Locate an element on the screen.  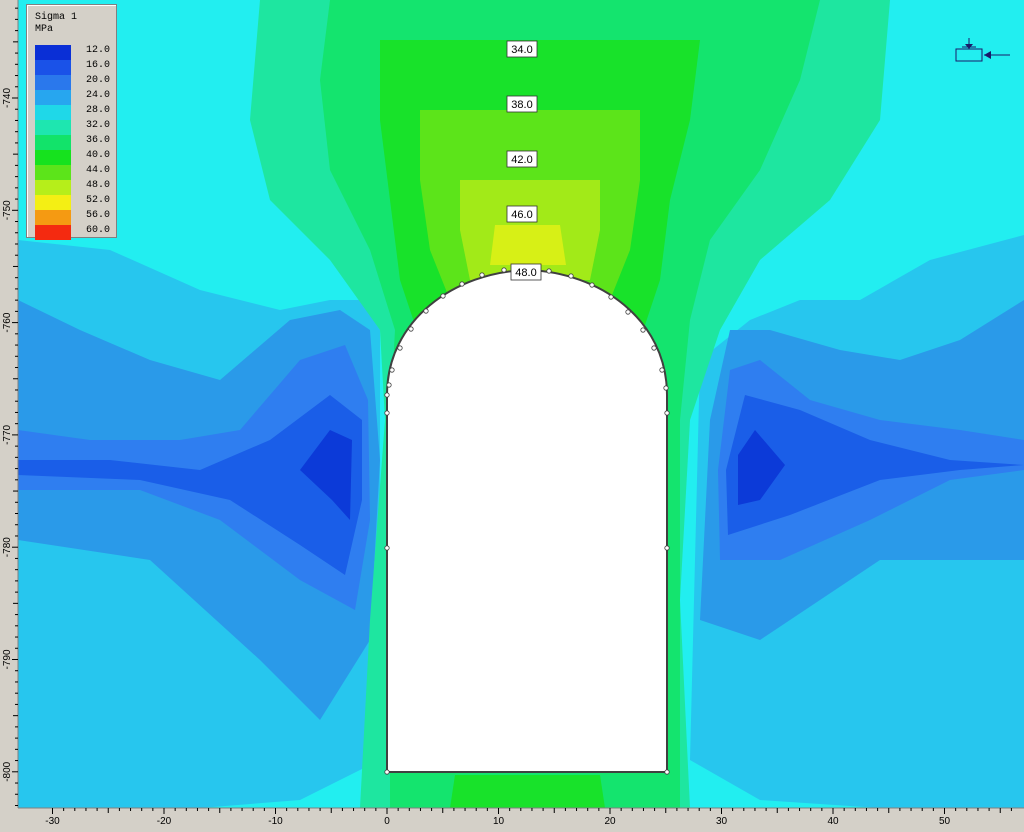
legend-label: 44.0 is located at coordinates (98, 170).